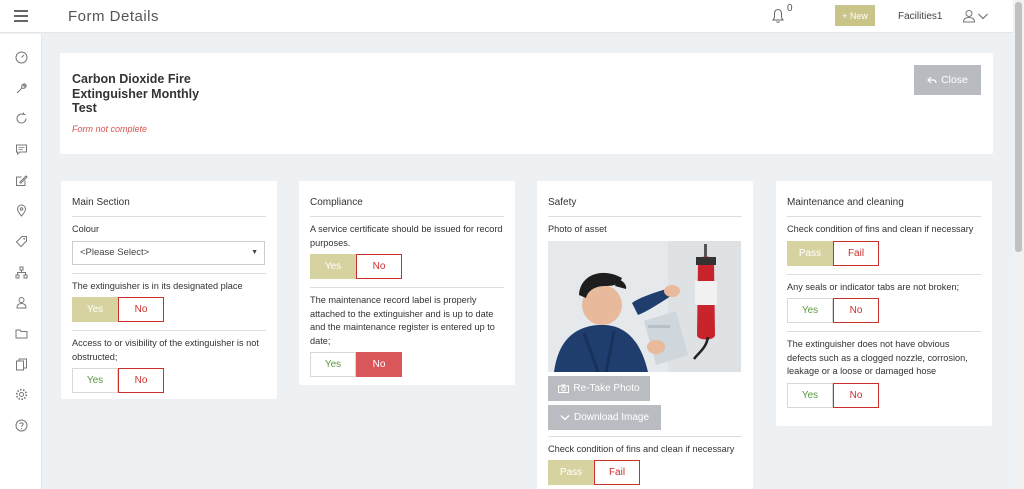  Describe the element at coordinates (611, 417) in the screenshot. I see `download-label: Download Image` at that location.